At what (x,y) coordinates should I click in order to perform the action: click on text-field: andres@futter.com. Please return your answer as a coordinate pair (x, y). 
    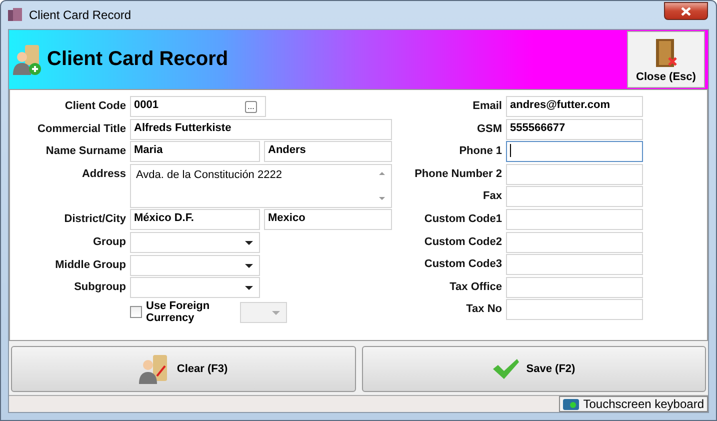
    Looking at the image, I should click on (574, 106).